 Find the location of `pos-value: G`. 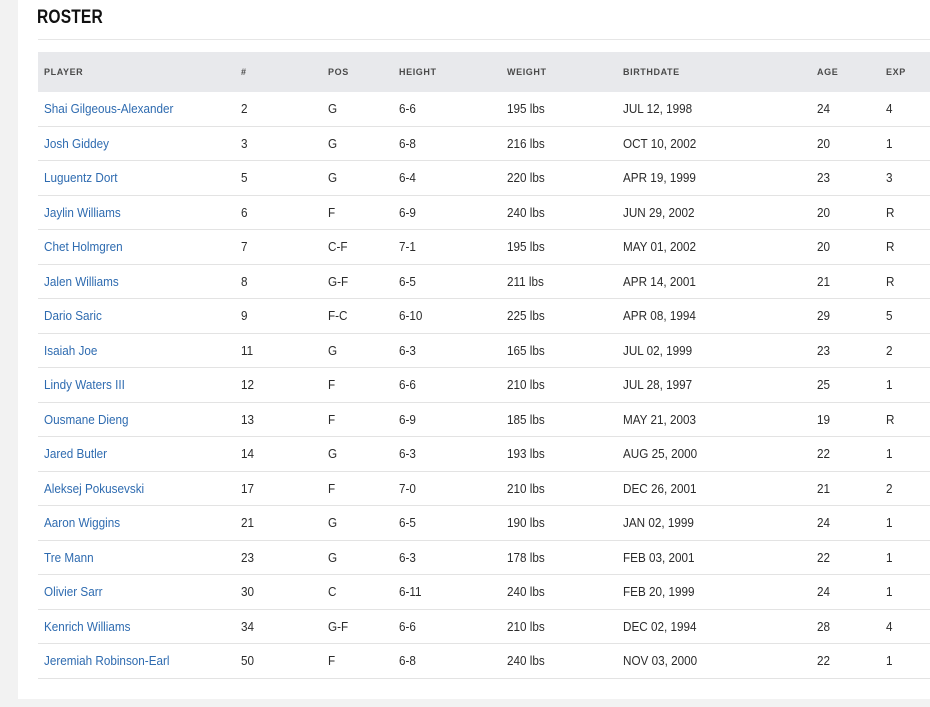

pos-value: G is located at coordinates (333, 350).